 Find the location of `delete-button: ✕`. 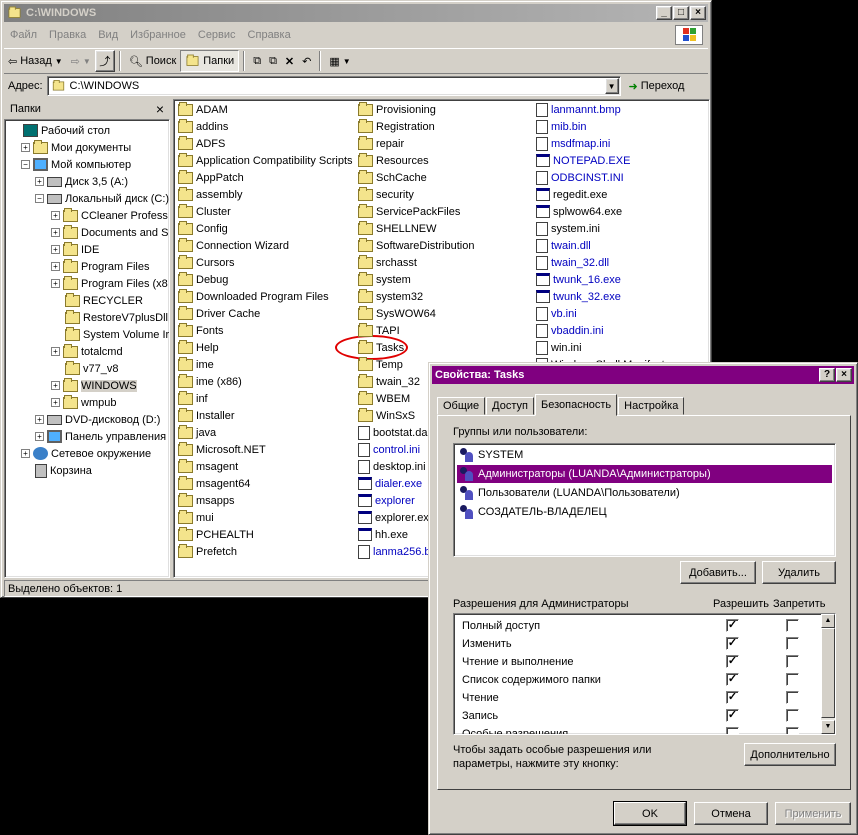

delete-button: ✕ is located at coordinates (289, 61).